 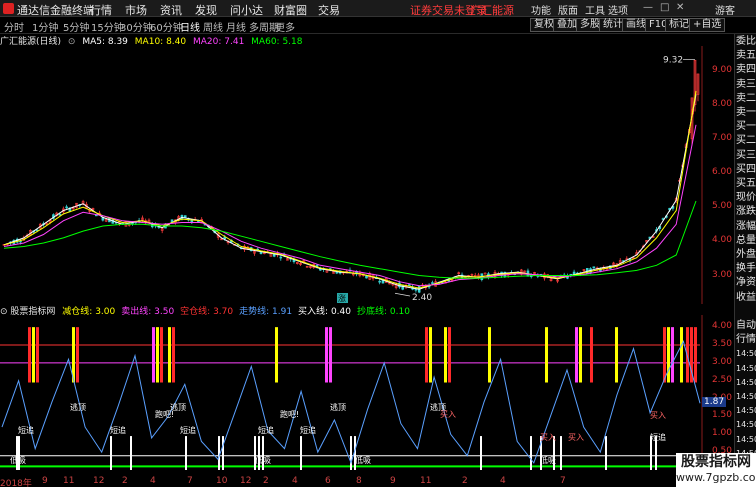 What do you see at coordinates (342, 298) in the screenshot?
I see `rise-marker-label: 涨` at bounding box center [342, 298].